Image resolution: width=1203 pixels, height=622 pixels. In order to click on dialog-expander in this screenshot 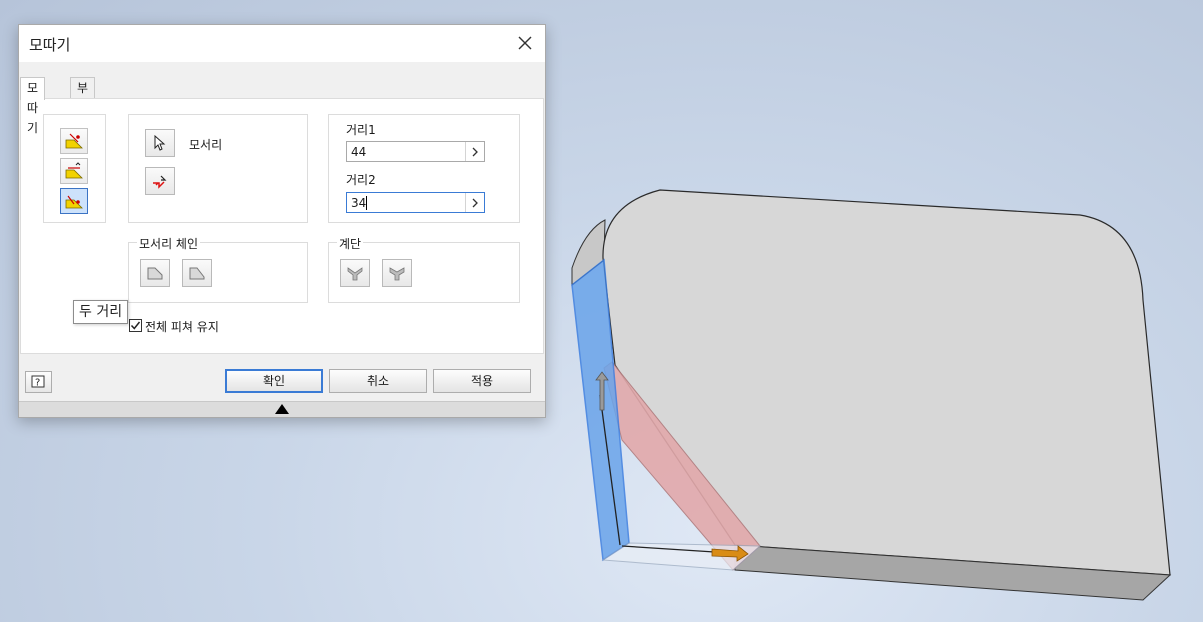, I will do `click(282, 409)`.